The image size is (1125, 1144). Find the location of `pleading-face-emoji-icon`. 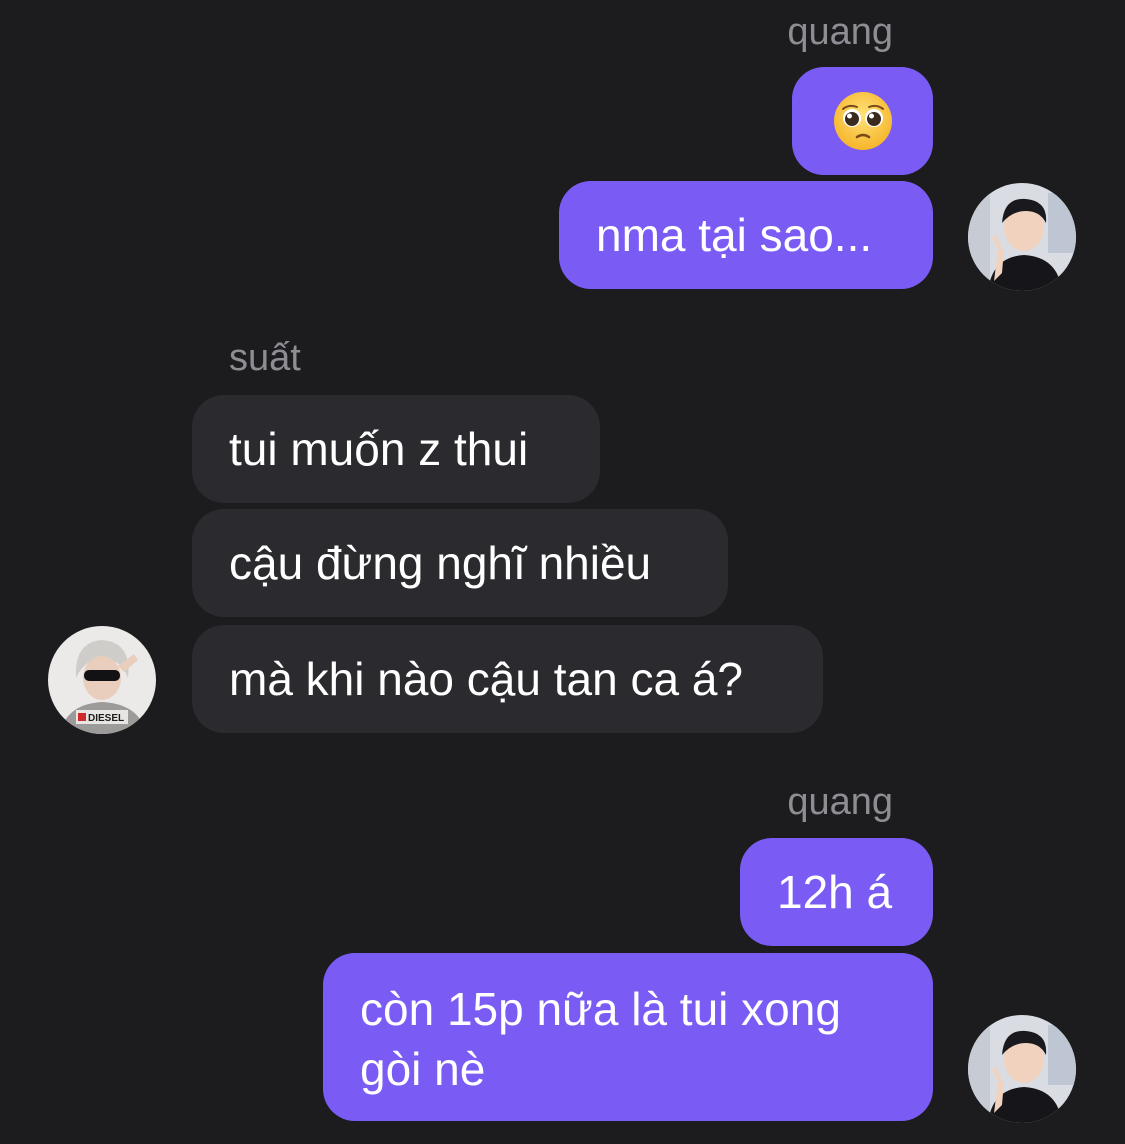

pleading-face-emoji-icon is located at coordinates (862, 121).